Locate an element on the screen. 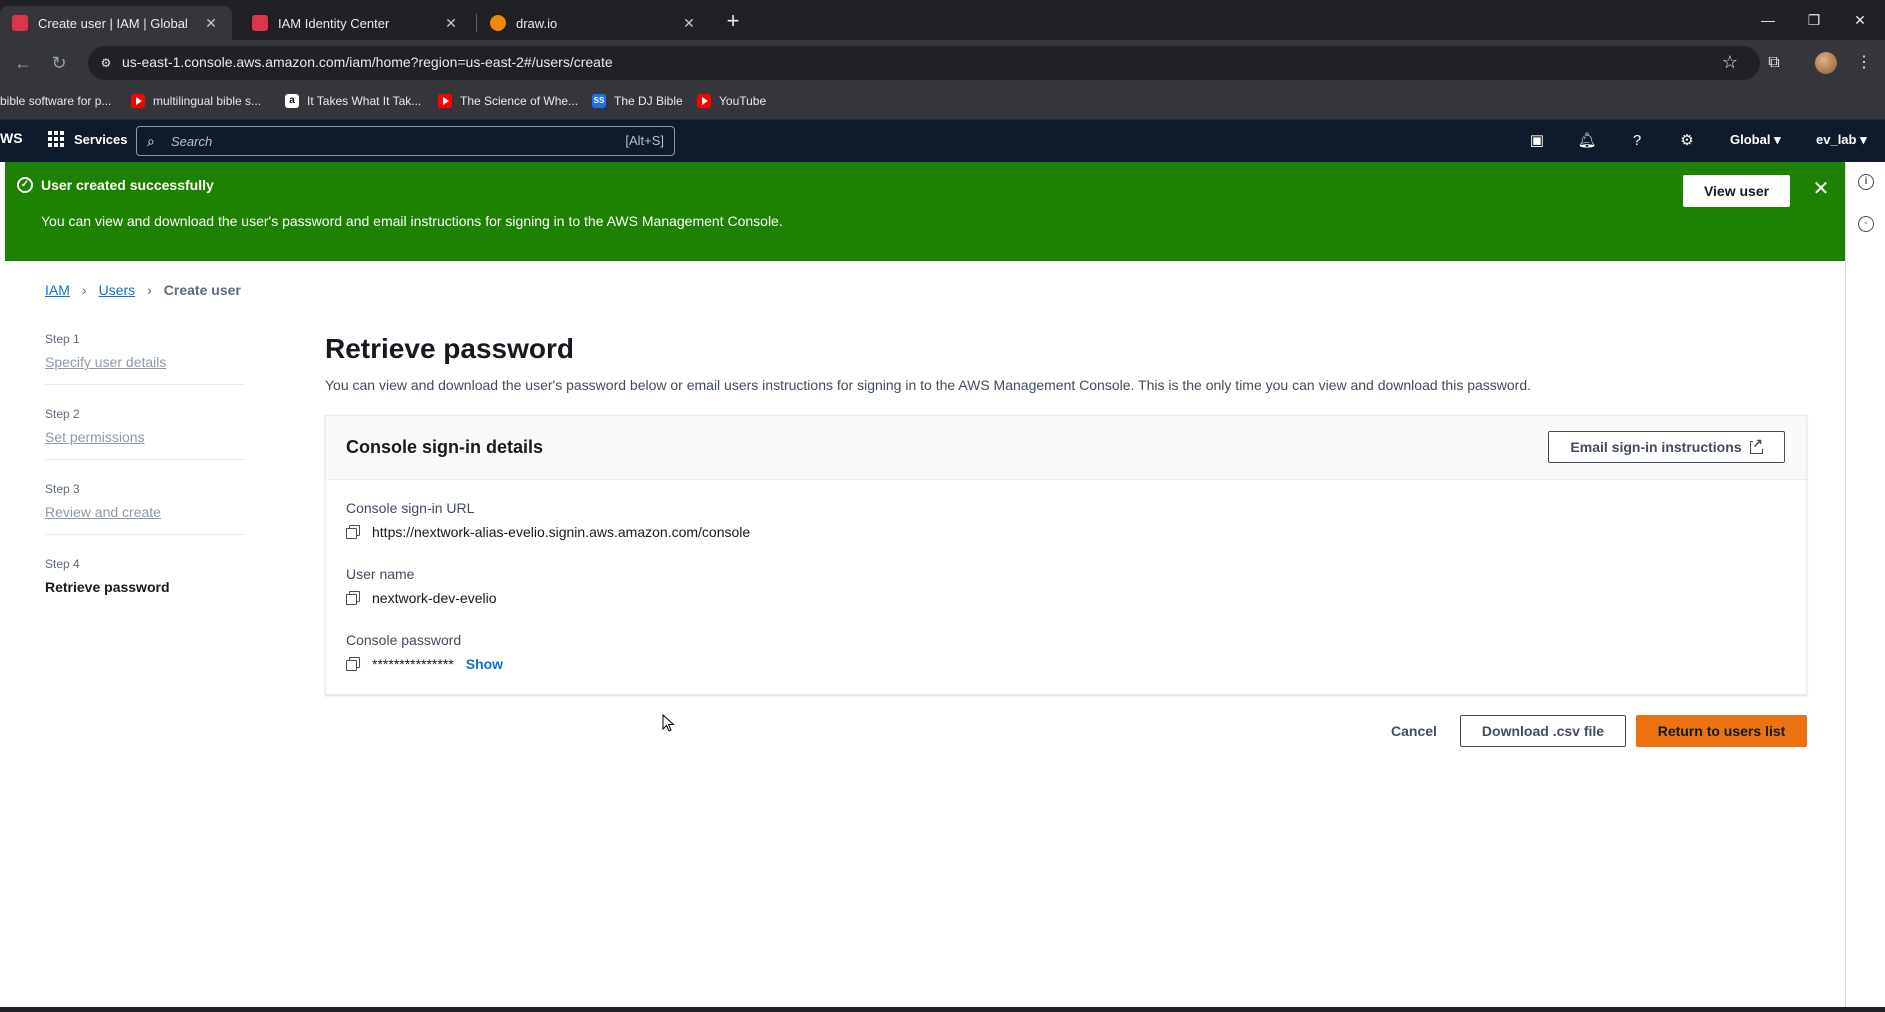  success-check-icon: ✓ is located at coordinates (25, 185).